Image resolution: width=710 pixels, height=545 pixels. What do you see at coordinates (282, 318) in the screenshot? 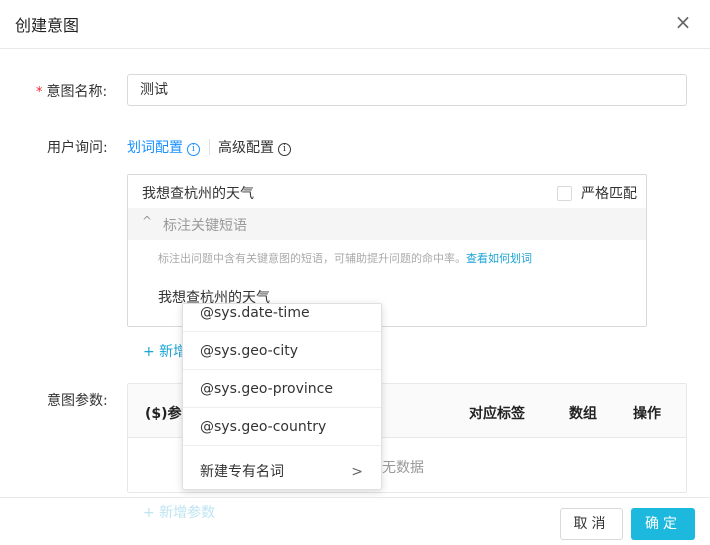
I see `dropdown-item-date-time: @sys.date-time` at bounding box center [282, 318].